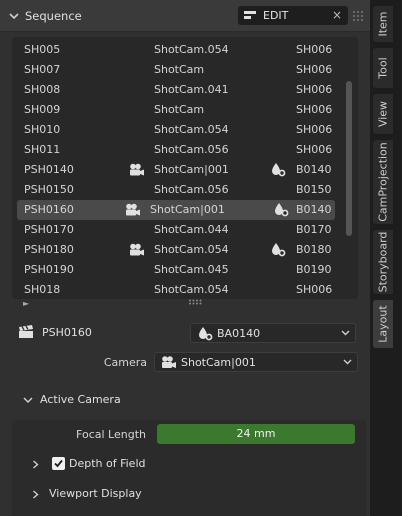  I want to click on depth-of-field-row: Depth of Field, so click(182, 464).